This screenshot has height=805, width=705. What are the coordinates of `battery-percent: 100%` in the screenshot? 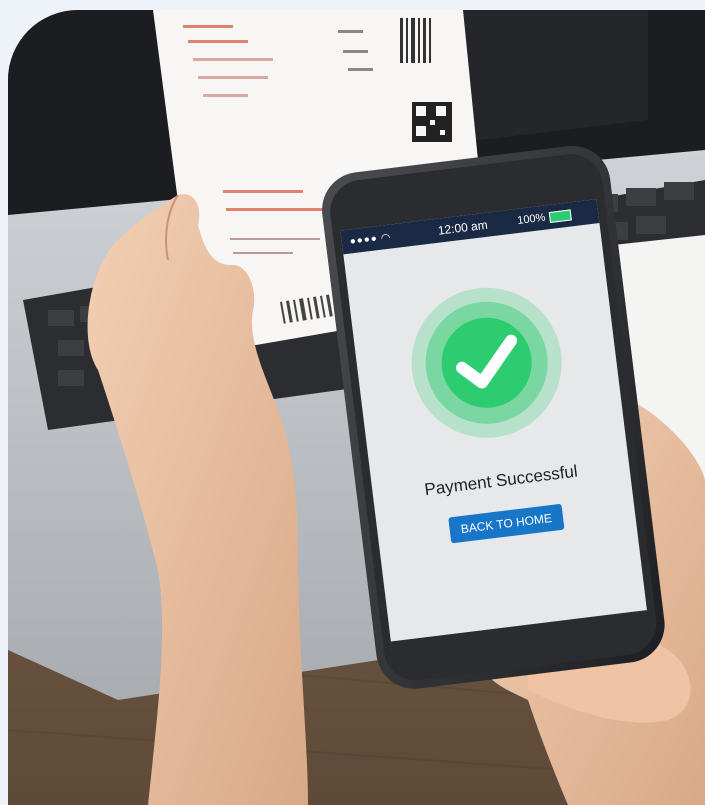 It's located at (531, 219).